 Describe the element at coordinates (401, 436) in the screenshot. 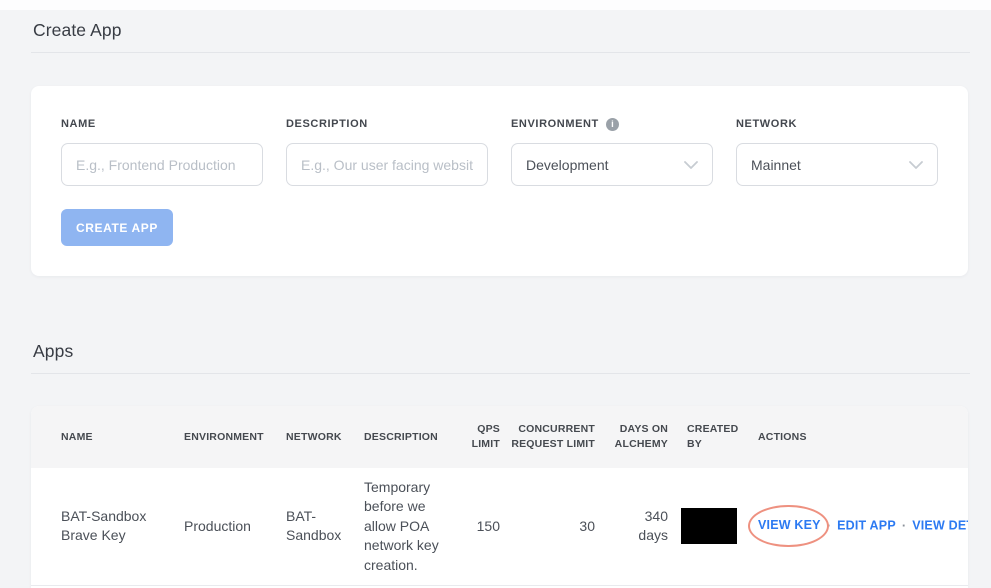

I see `header-description: DESCRIPTION` at that location.